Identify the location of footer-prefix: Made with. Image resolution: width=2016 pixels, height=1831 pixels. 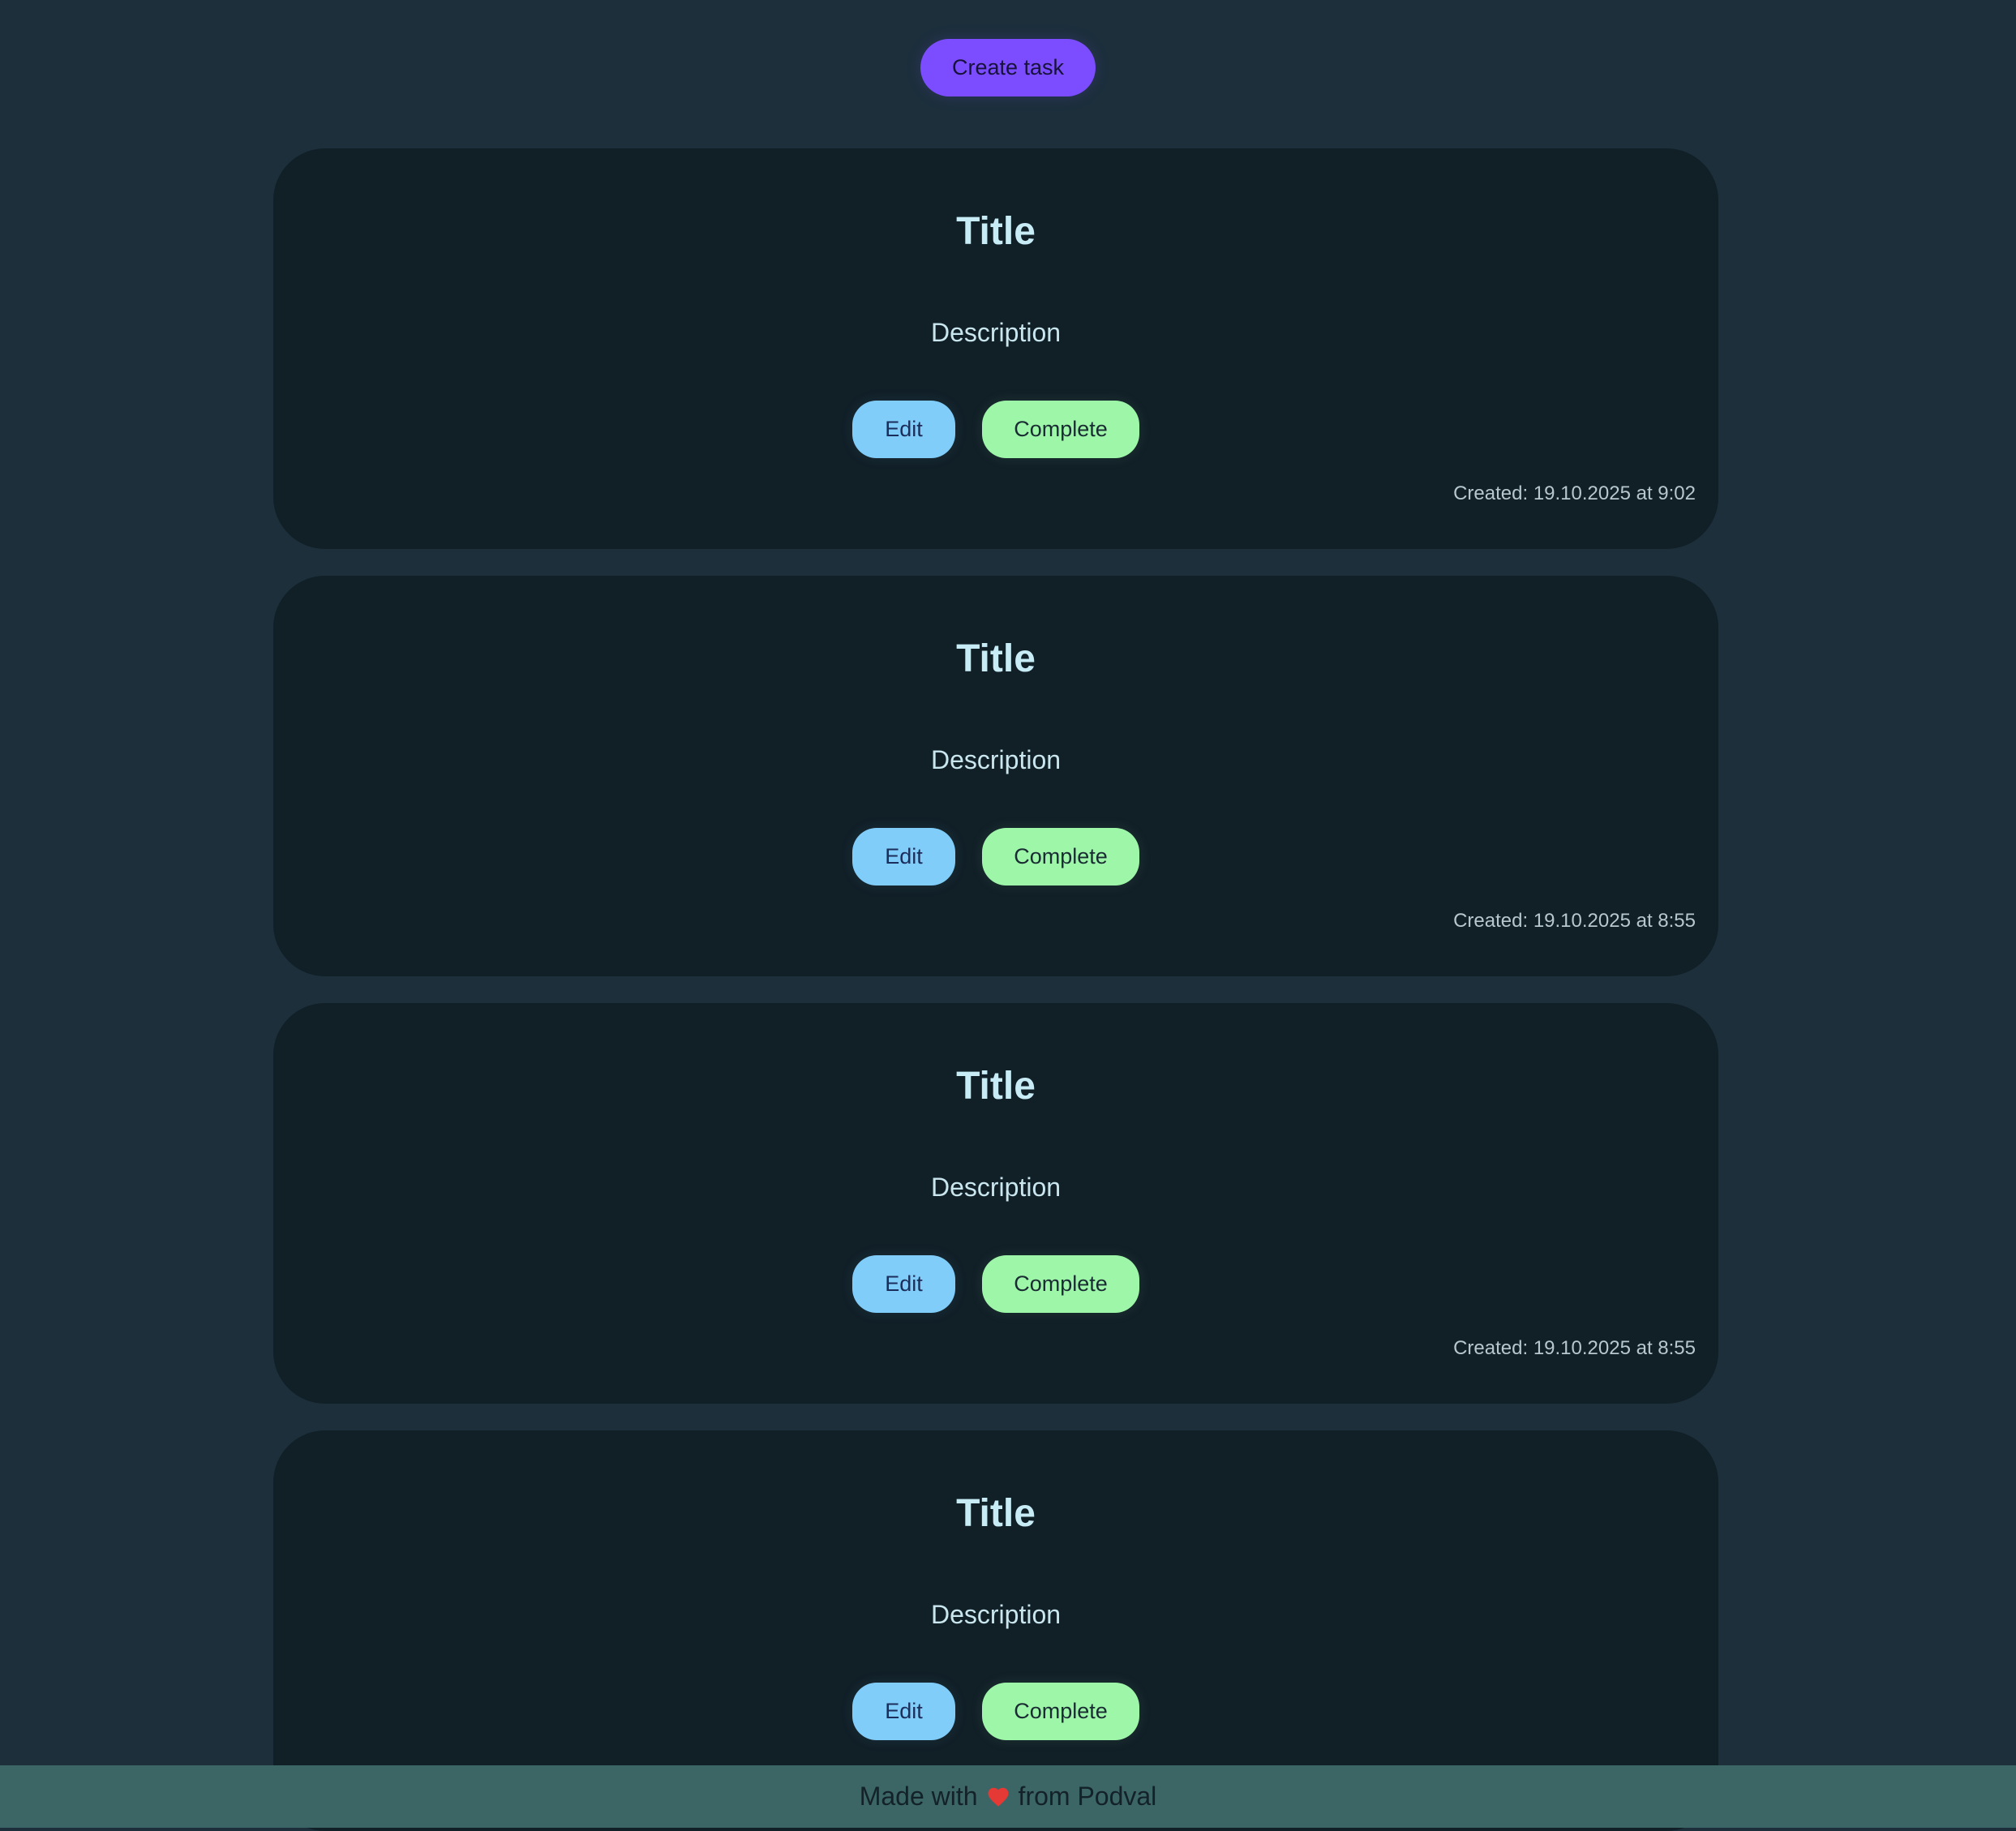
(919, 1797).